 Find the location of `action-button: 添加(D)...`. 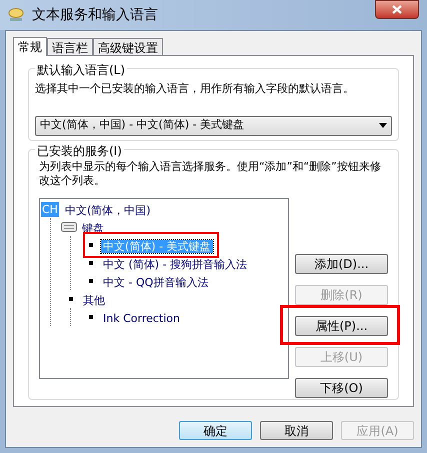

action-button: 添加(D)... is located at coordinates (341, 264).